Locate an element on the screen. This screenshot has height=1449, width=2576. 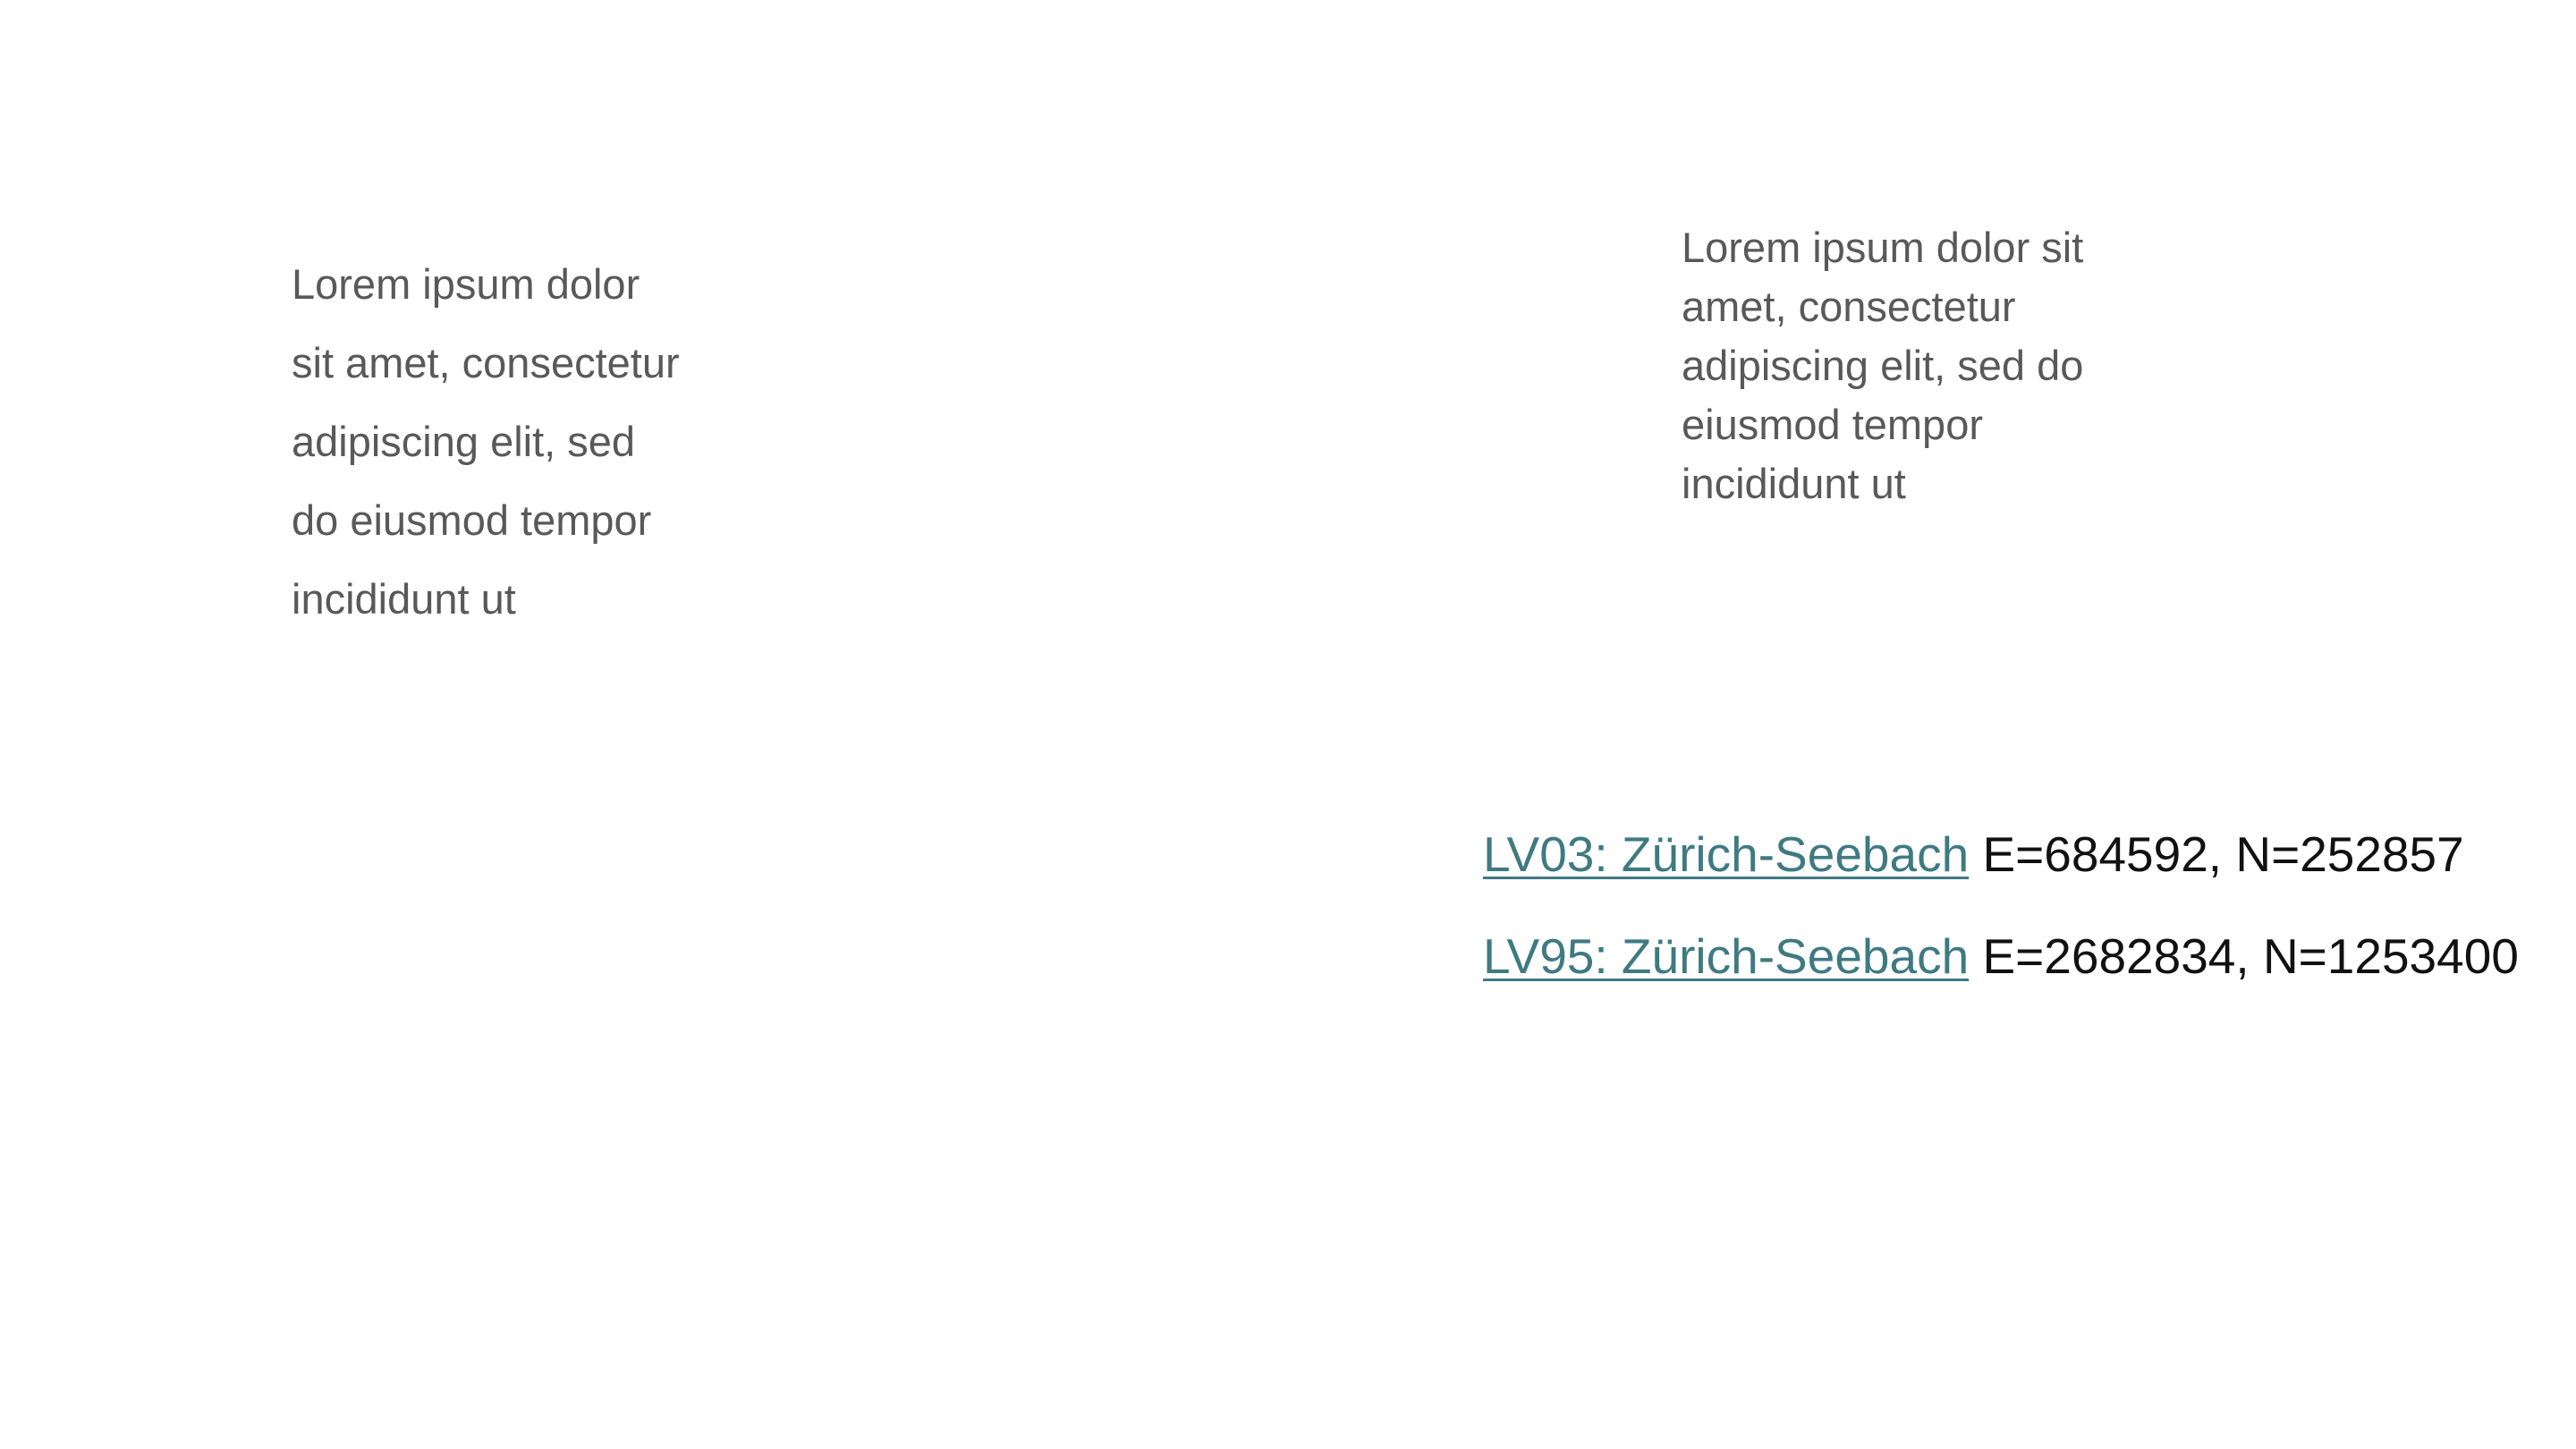
left-text-line: Lorem ipsum dolor is located at coordinates (466, 284).